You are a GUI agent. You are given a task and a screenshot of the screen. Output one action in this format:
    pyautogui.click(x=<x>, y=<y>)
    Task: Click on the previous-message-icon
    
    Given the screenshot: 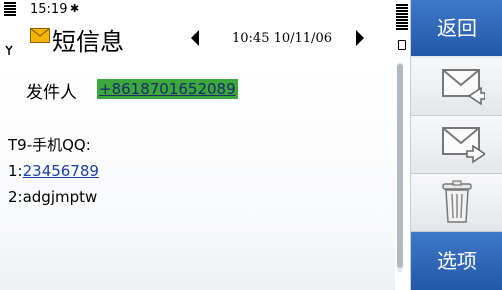 What is the action you would take?
    pyautogui.click(x=195, y=38)
    